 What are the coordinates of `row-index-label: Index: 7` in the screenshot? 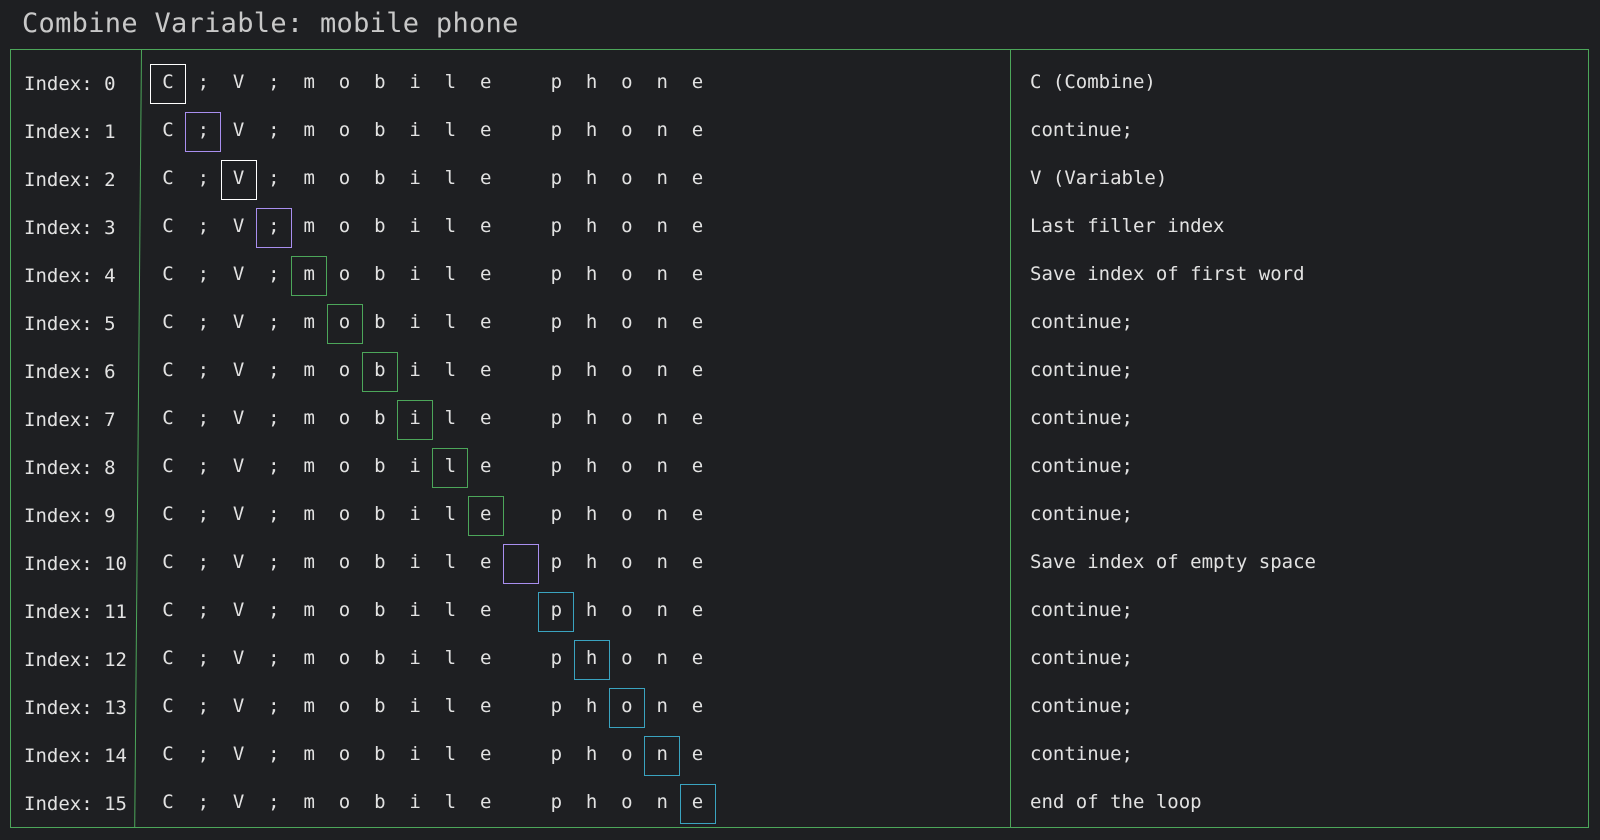 It's located at (70, 420).